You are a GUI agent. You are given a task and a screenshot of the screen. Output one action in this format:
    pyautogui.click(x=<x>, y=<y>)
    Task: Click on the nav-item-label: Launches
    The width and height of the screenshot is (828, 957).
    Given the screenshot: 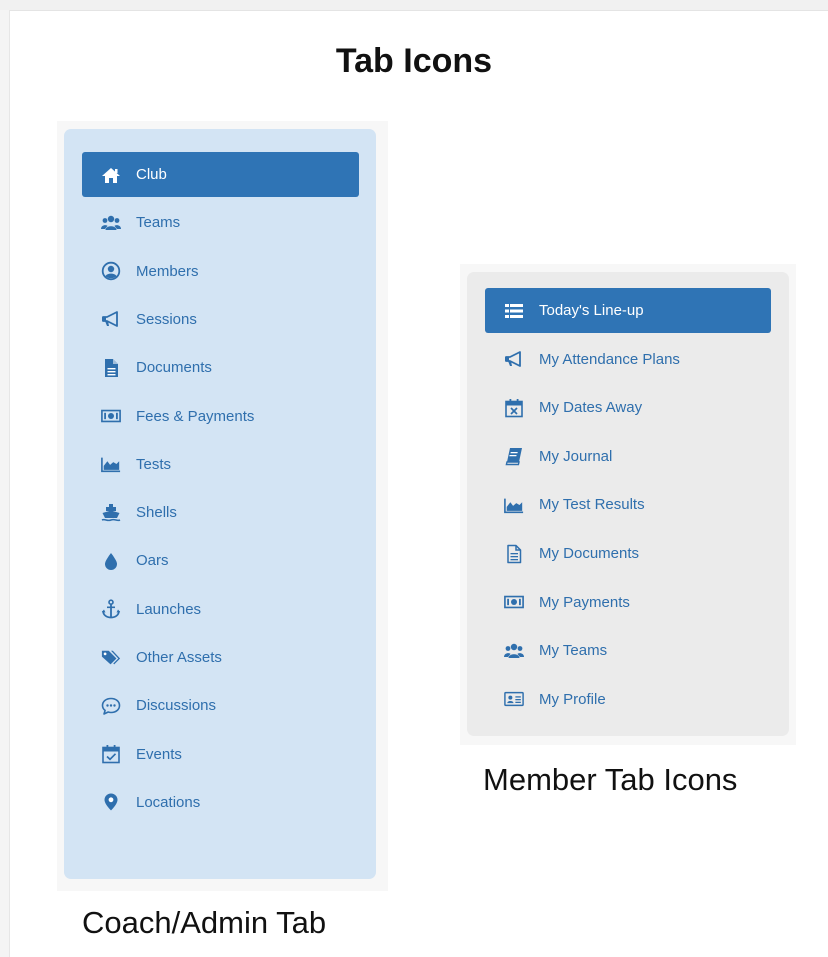 What is the action you would take?
    pyautogui.click(x=169, y=609)
    